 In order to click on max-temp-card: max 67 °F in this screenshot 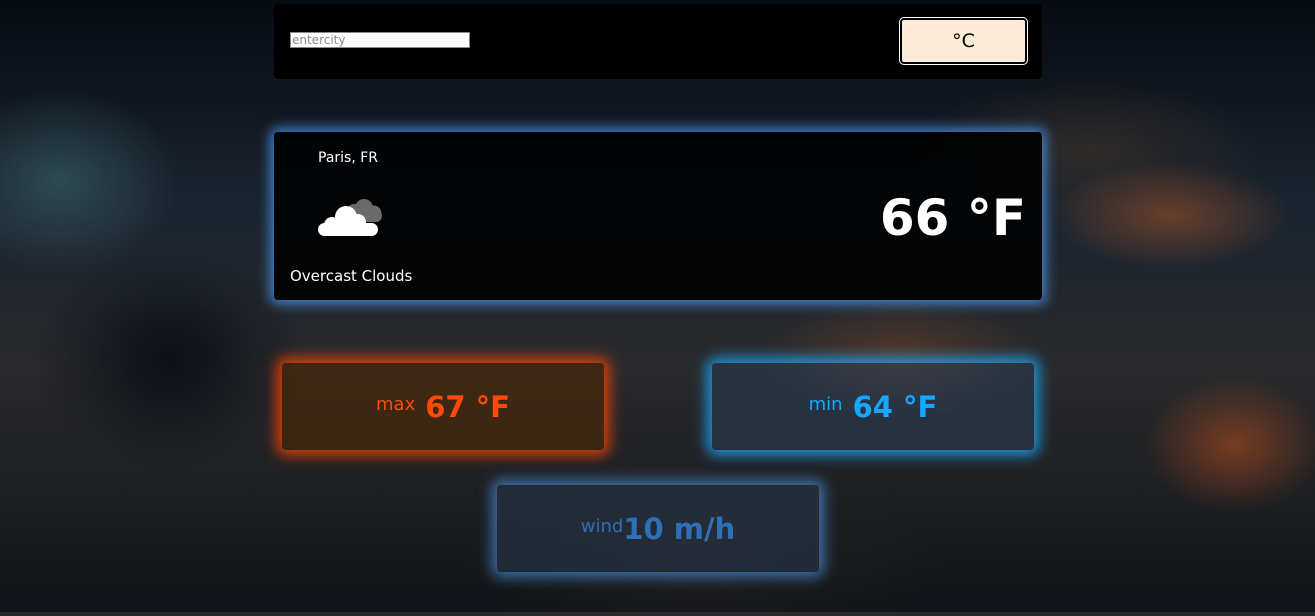, I will do `click(443, 406)`.